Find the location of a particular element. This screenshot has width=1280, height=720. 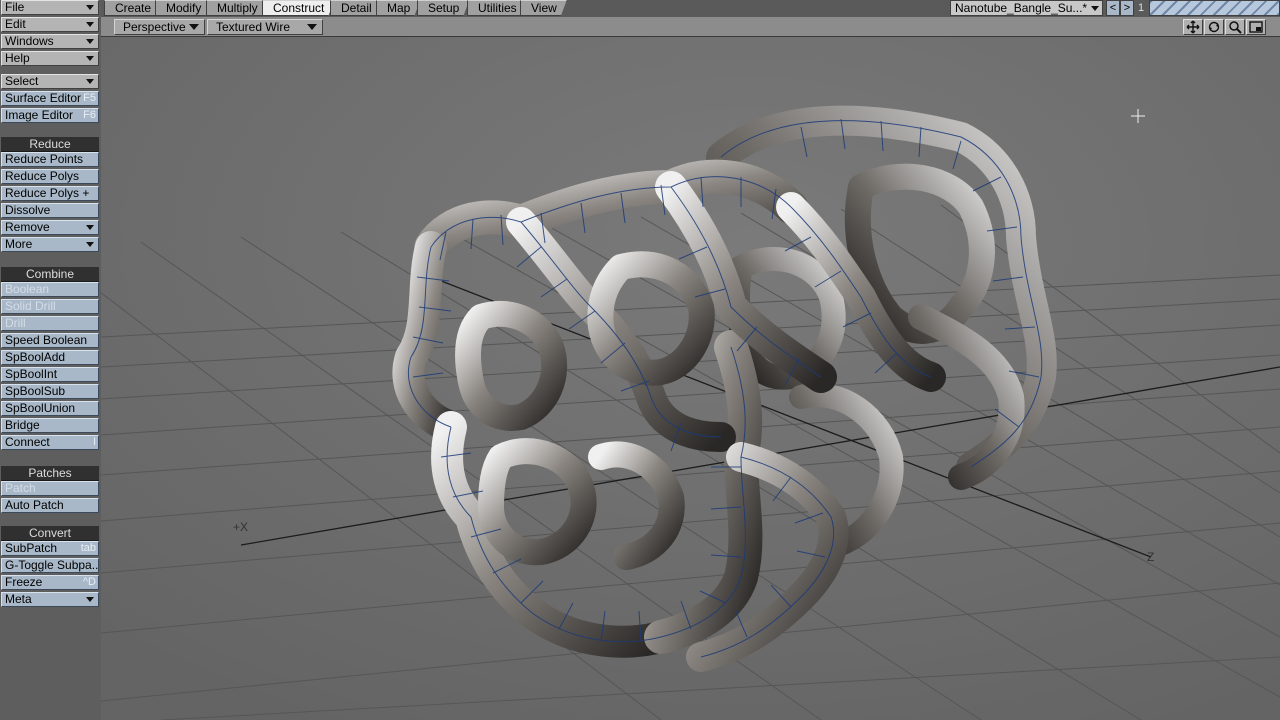

dissolve-button: Dissolve is located at coordinates (50, 210).